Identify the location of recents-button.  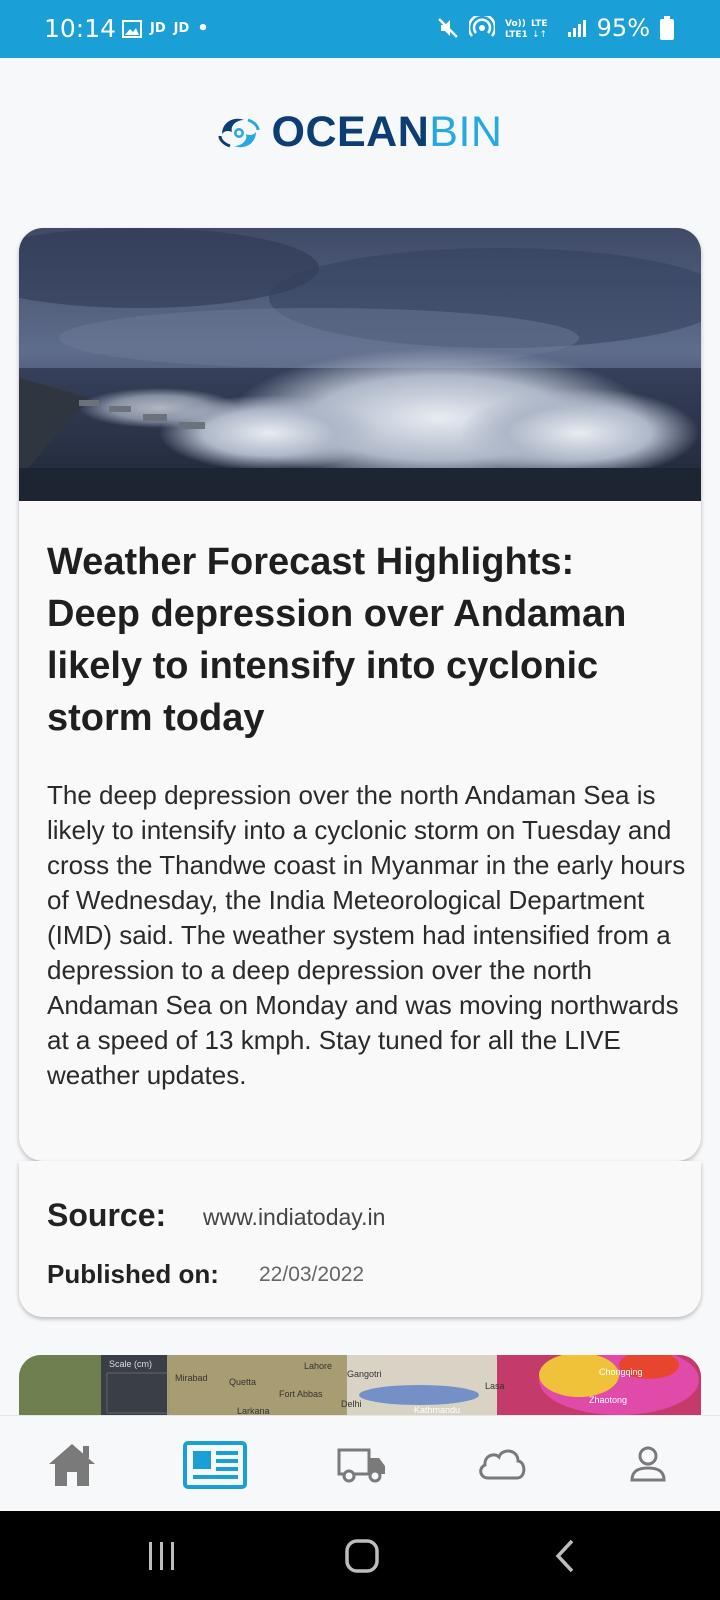
(162, 1556).